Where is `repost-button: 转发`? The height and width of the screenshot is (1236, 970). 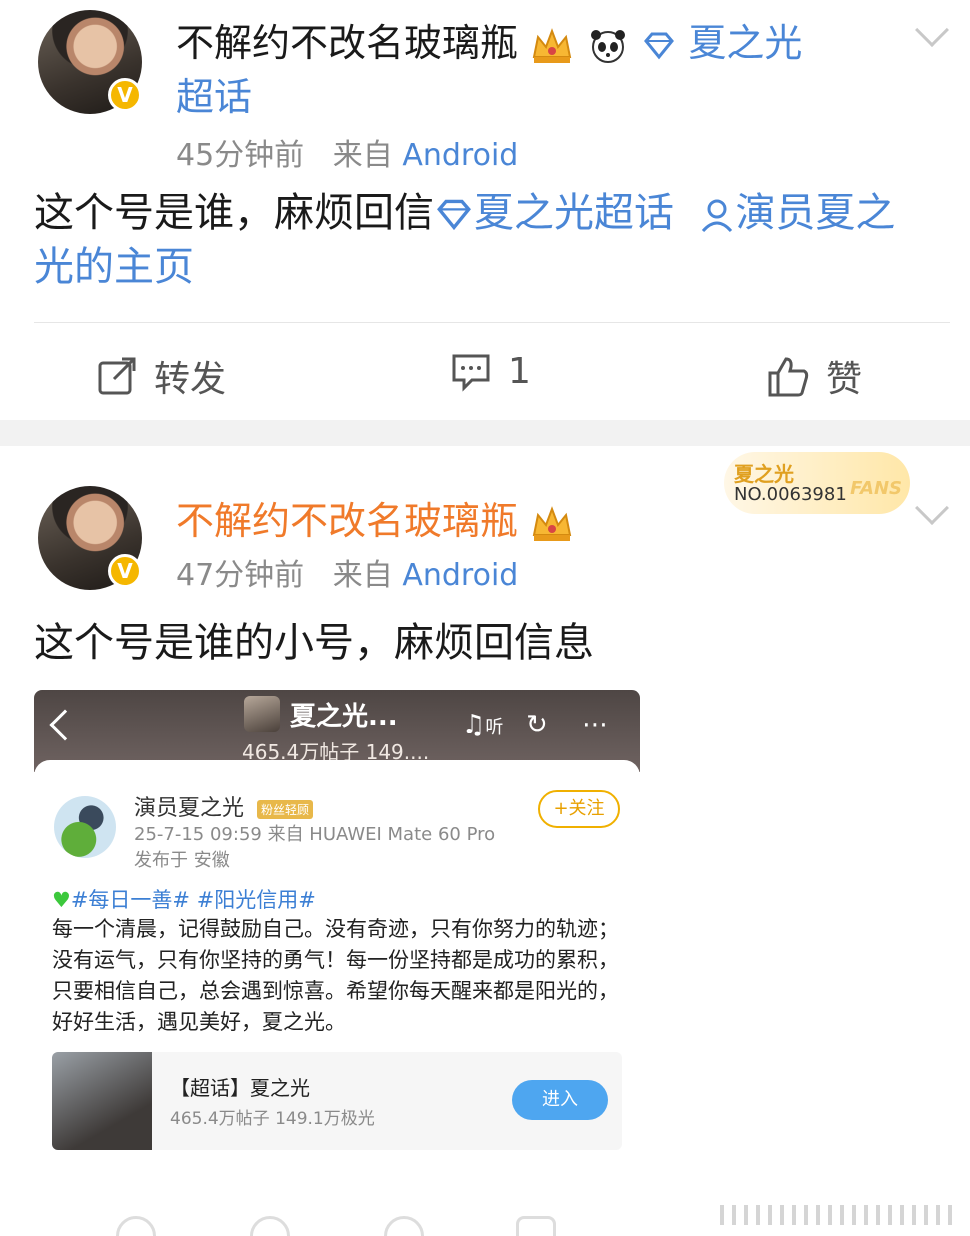 repost-button: 转发 is located at coordinates (161, 376).